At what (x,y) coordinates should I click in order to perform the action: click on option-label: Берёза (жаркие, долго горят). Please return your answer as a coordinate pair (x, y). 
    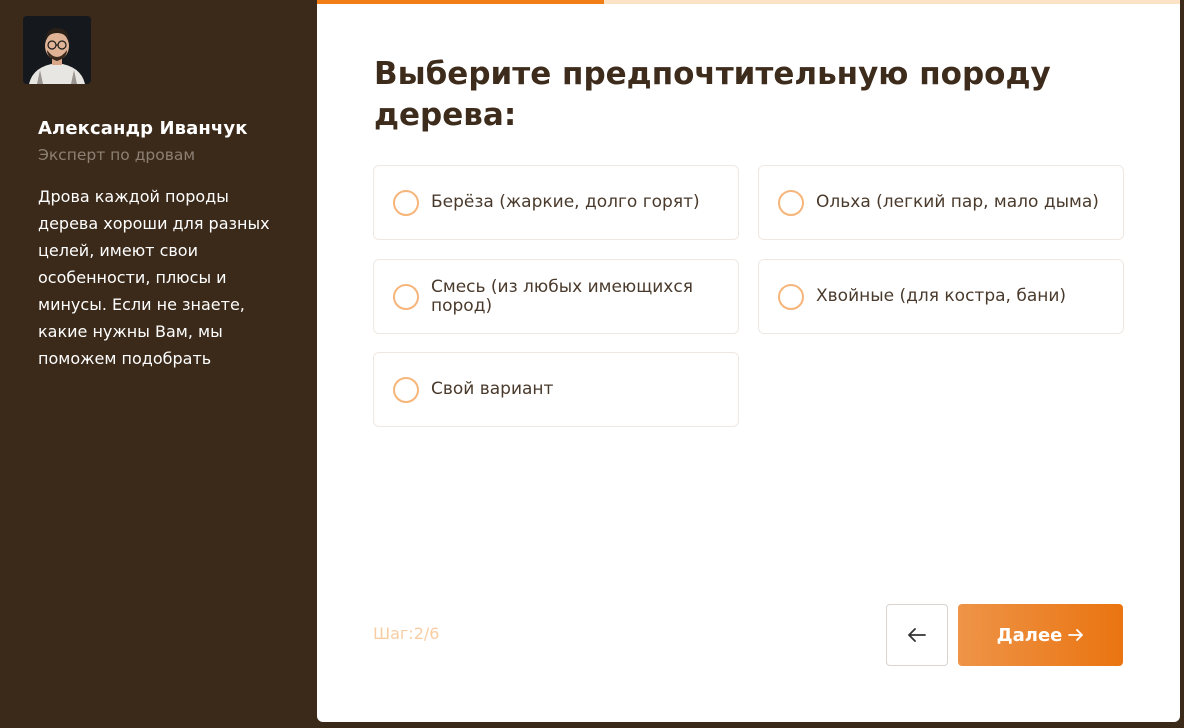
    Looking at the image, I should click on (565, 202).